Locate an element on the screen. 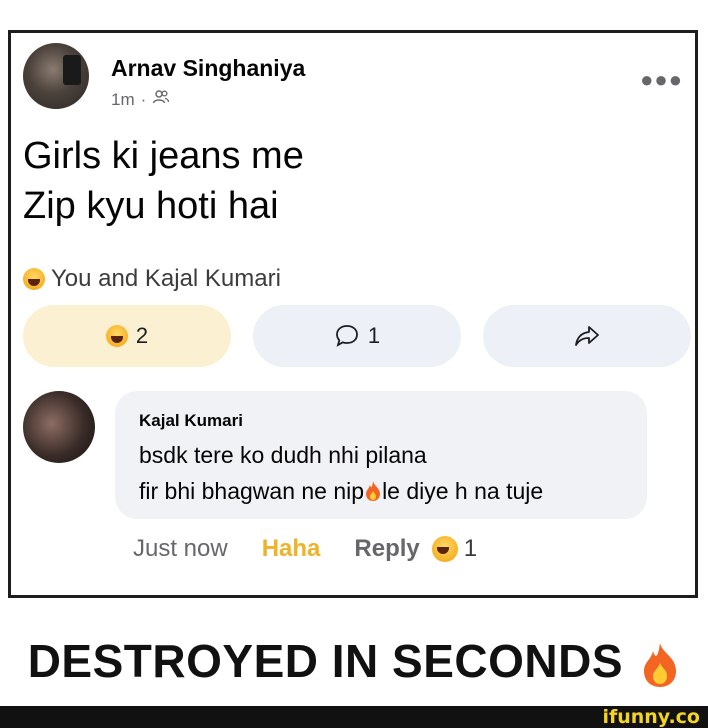  comment-text-line-2: fir bhi bhagwan ne nip le diye h na tuje is located at coordinates (341, 491).